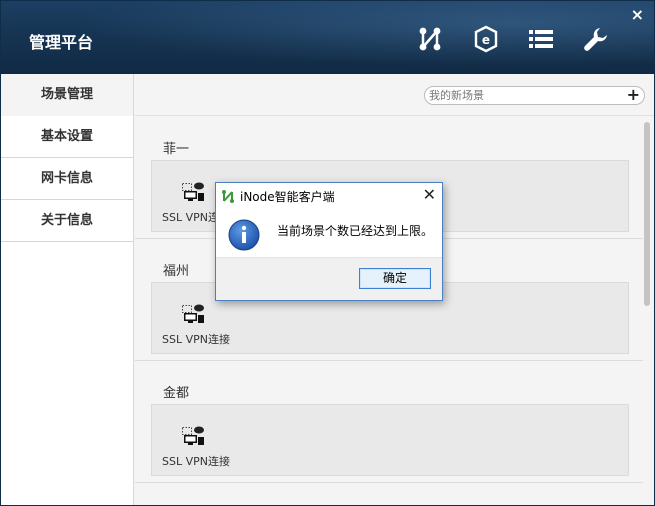 This screenshot has height=506, width=655. What do you see at coordinates (327, 37) in the screenshot?
I see `header-bar: 管理平台 e ×` at bounding box center [327, 37].